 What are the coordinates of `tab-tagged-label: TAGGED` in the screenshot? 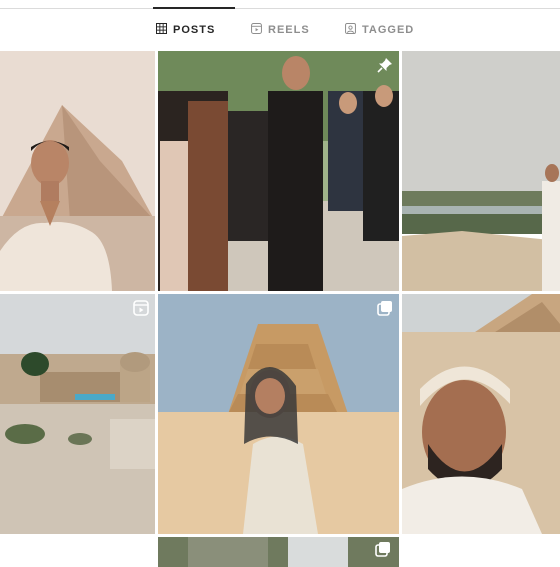 It's located at (388, 30).